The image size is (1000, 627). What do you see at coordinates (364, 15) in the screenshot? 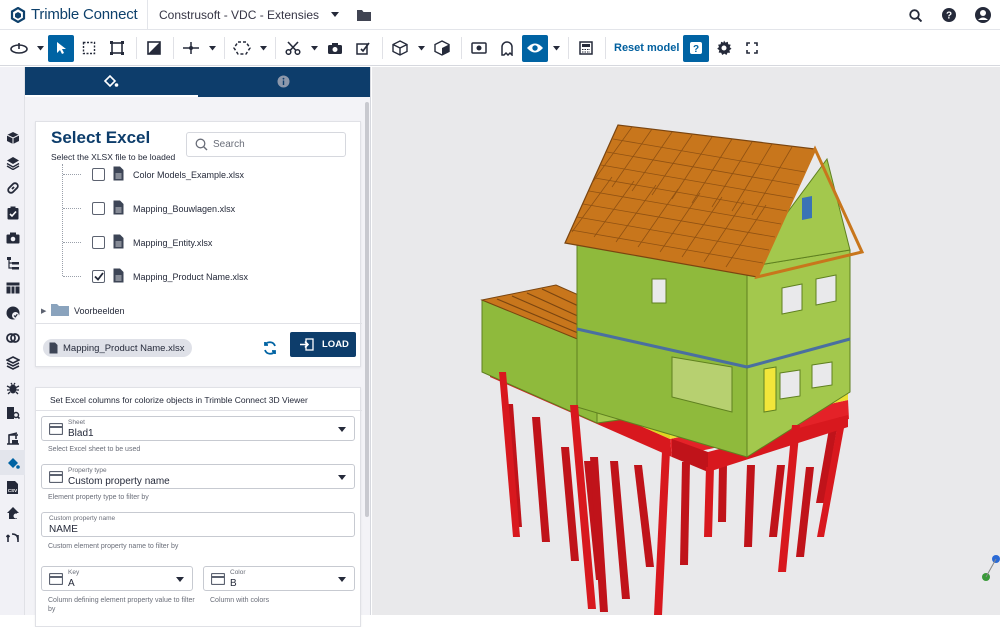
I see `folder-icon` at bounding box center [364, 15].